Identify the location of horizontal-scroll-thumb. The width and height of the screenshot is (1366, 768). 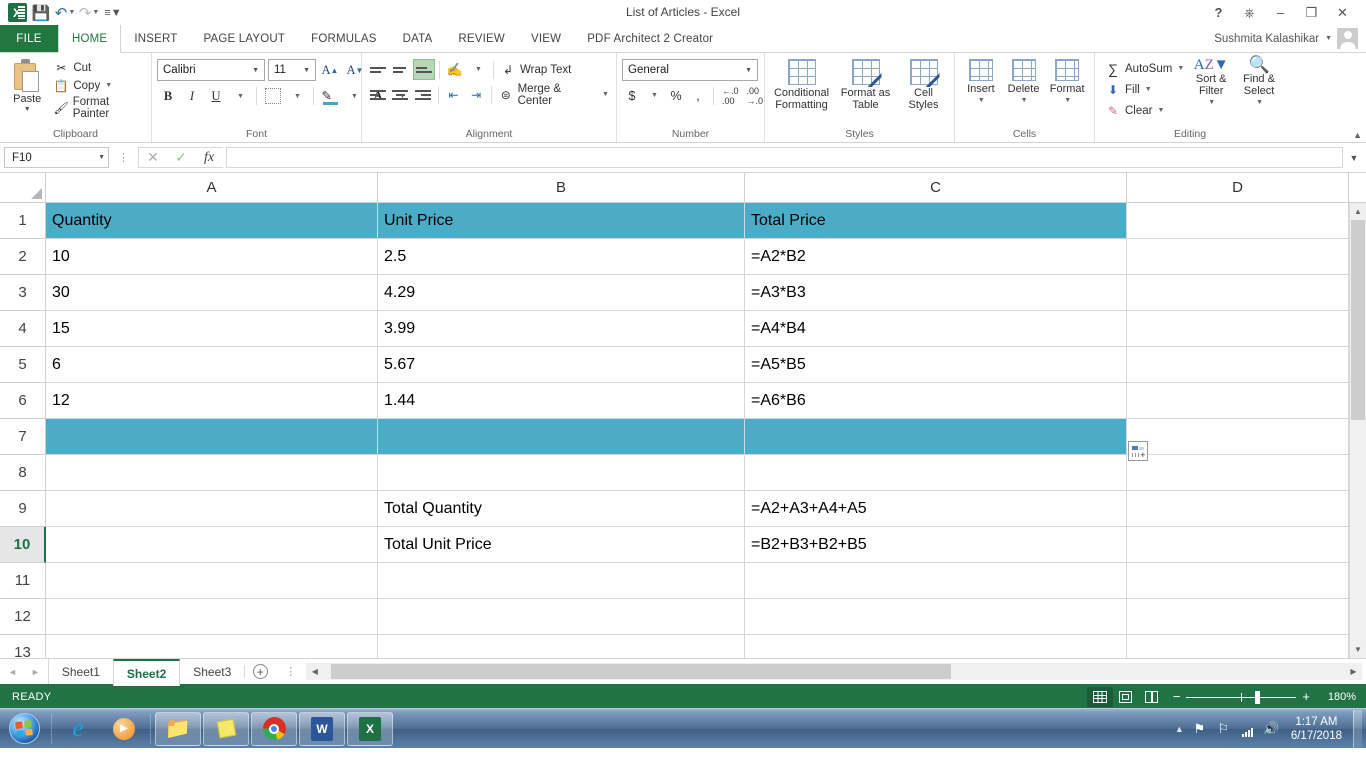
(641, 671).